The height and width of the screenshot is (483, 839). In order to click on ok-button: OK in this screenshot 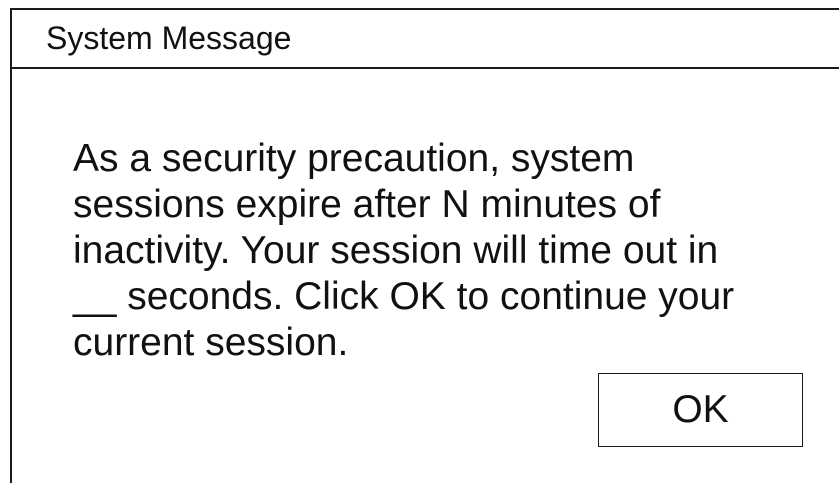, I will do `click(700, 410)`.